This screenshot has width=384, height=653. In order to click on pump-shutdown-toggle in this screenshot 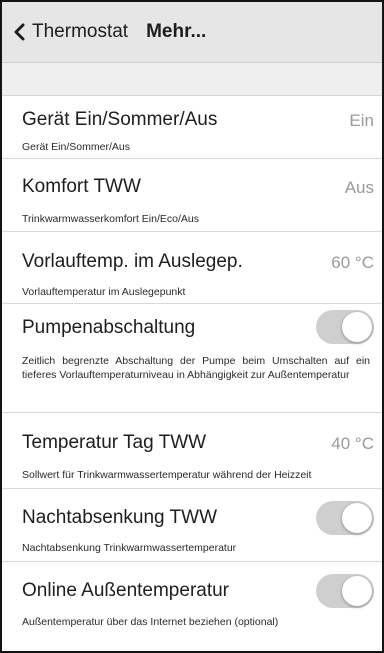, I will do `click(345, 327)`.